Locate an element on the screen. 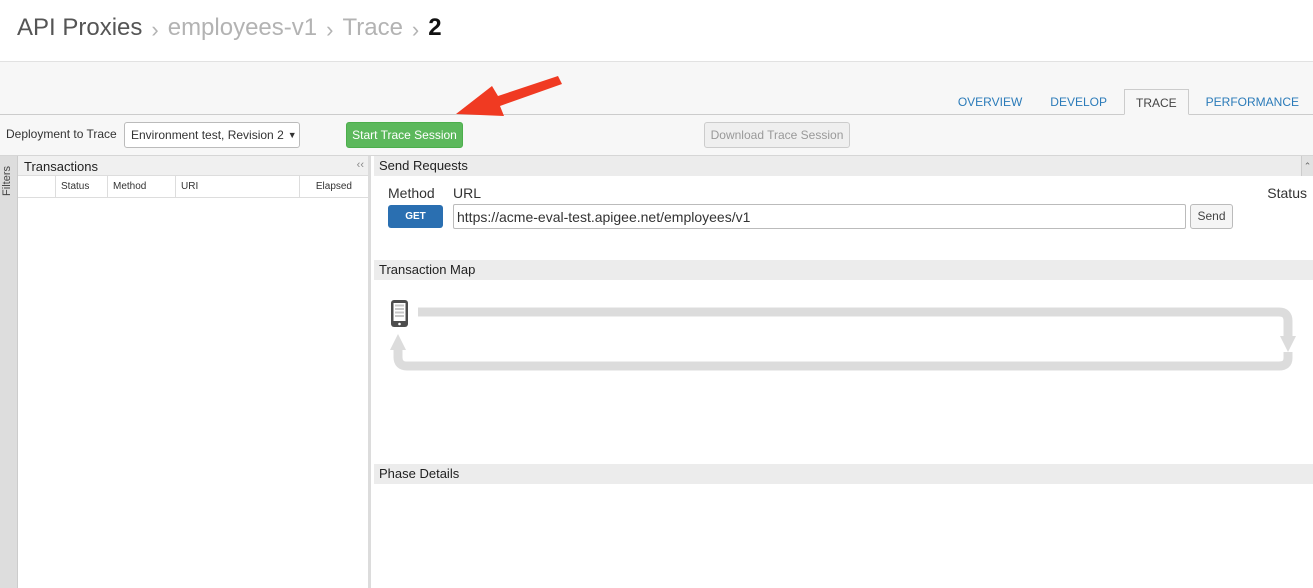 Image resolution: width=1313 pixels, height=588 pixels. filters-sidebar: Filters is located at coordinates (9, 372).